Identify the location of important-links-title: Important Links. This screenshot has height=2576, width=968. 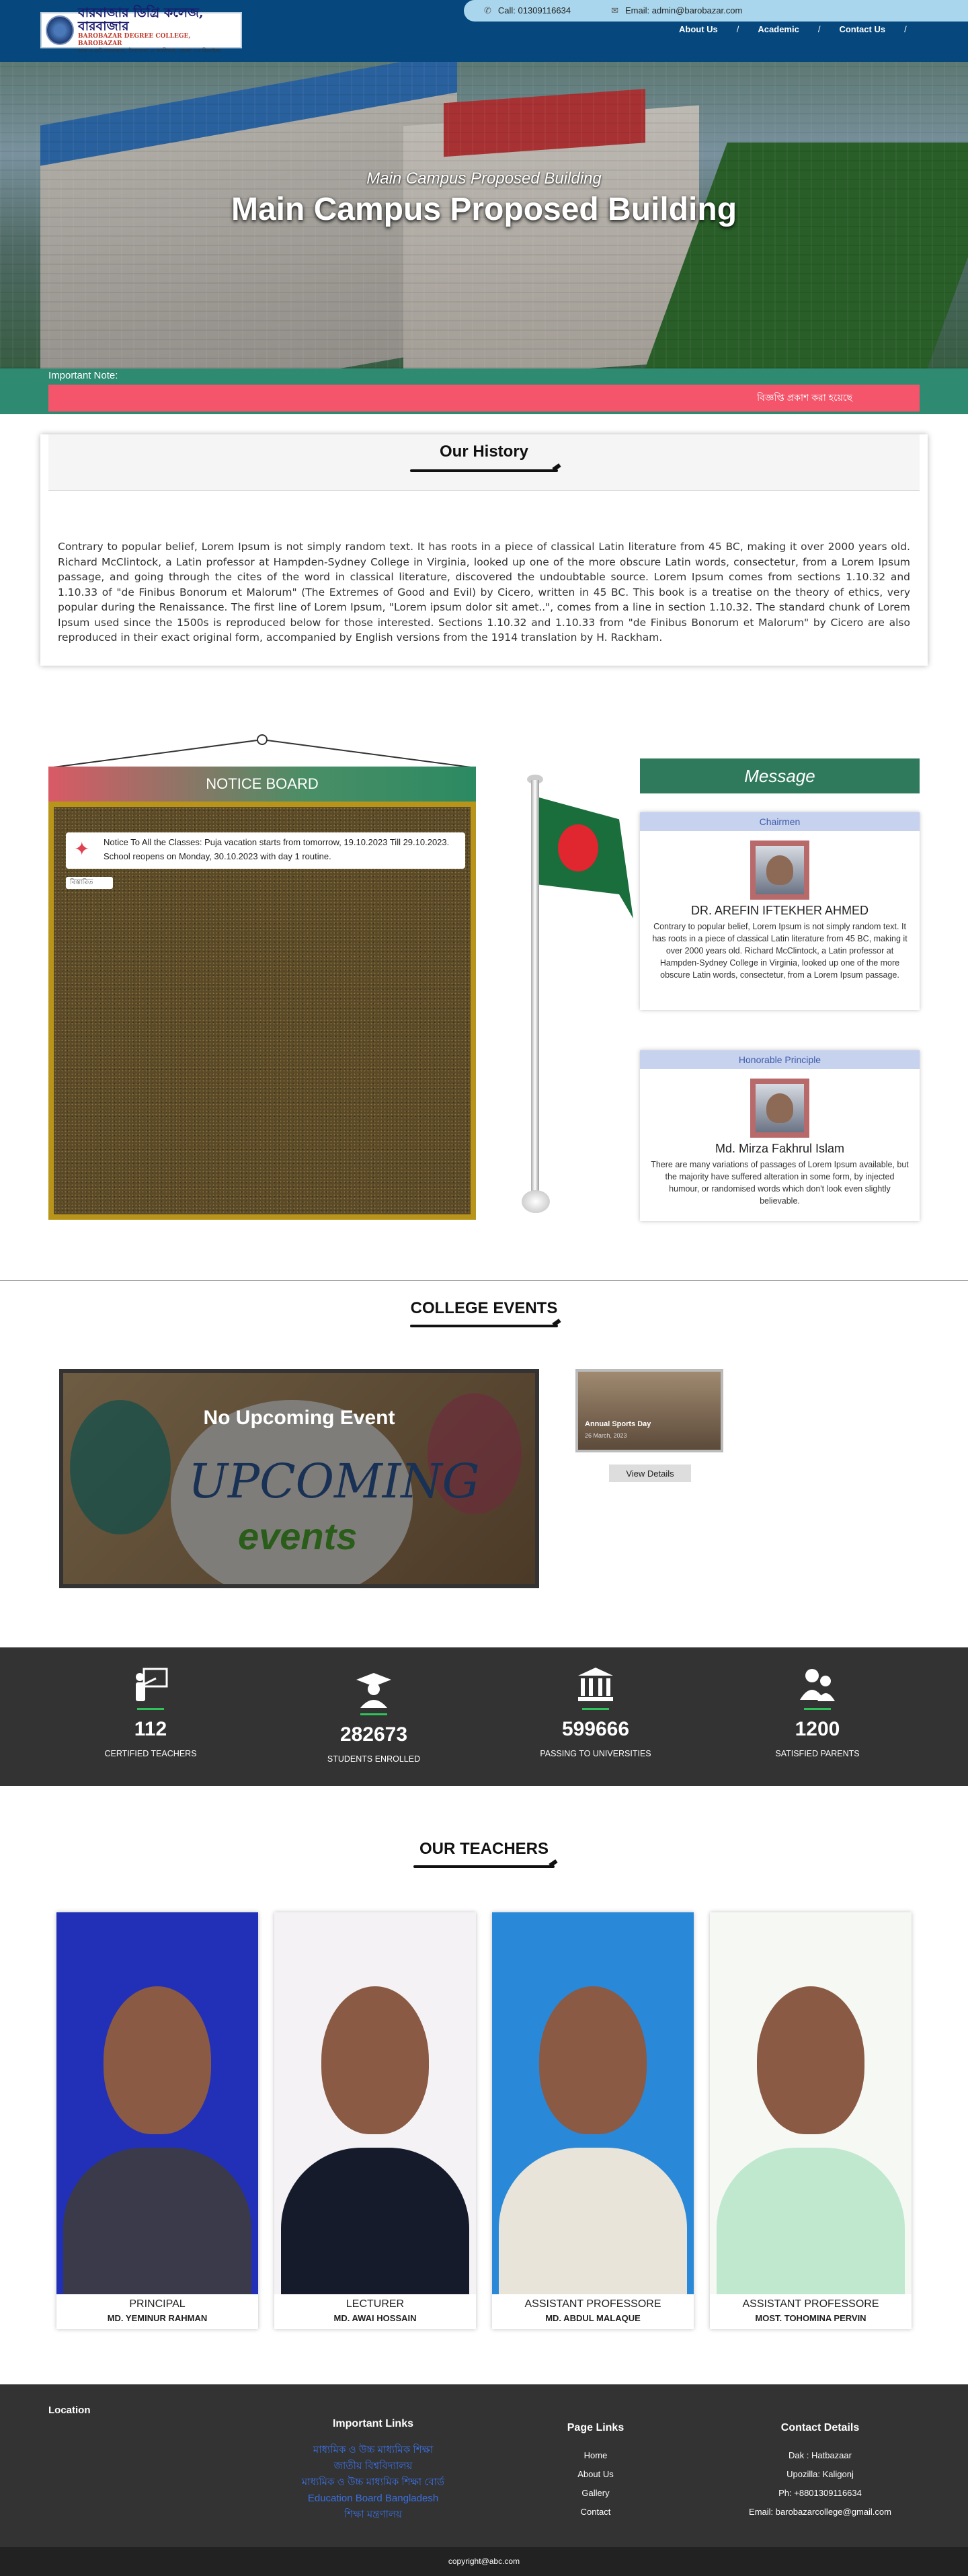
(373, 2424).